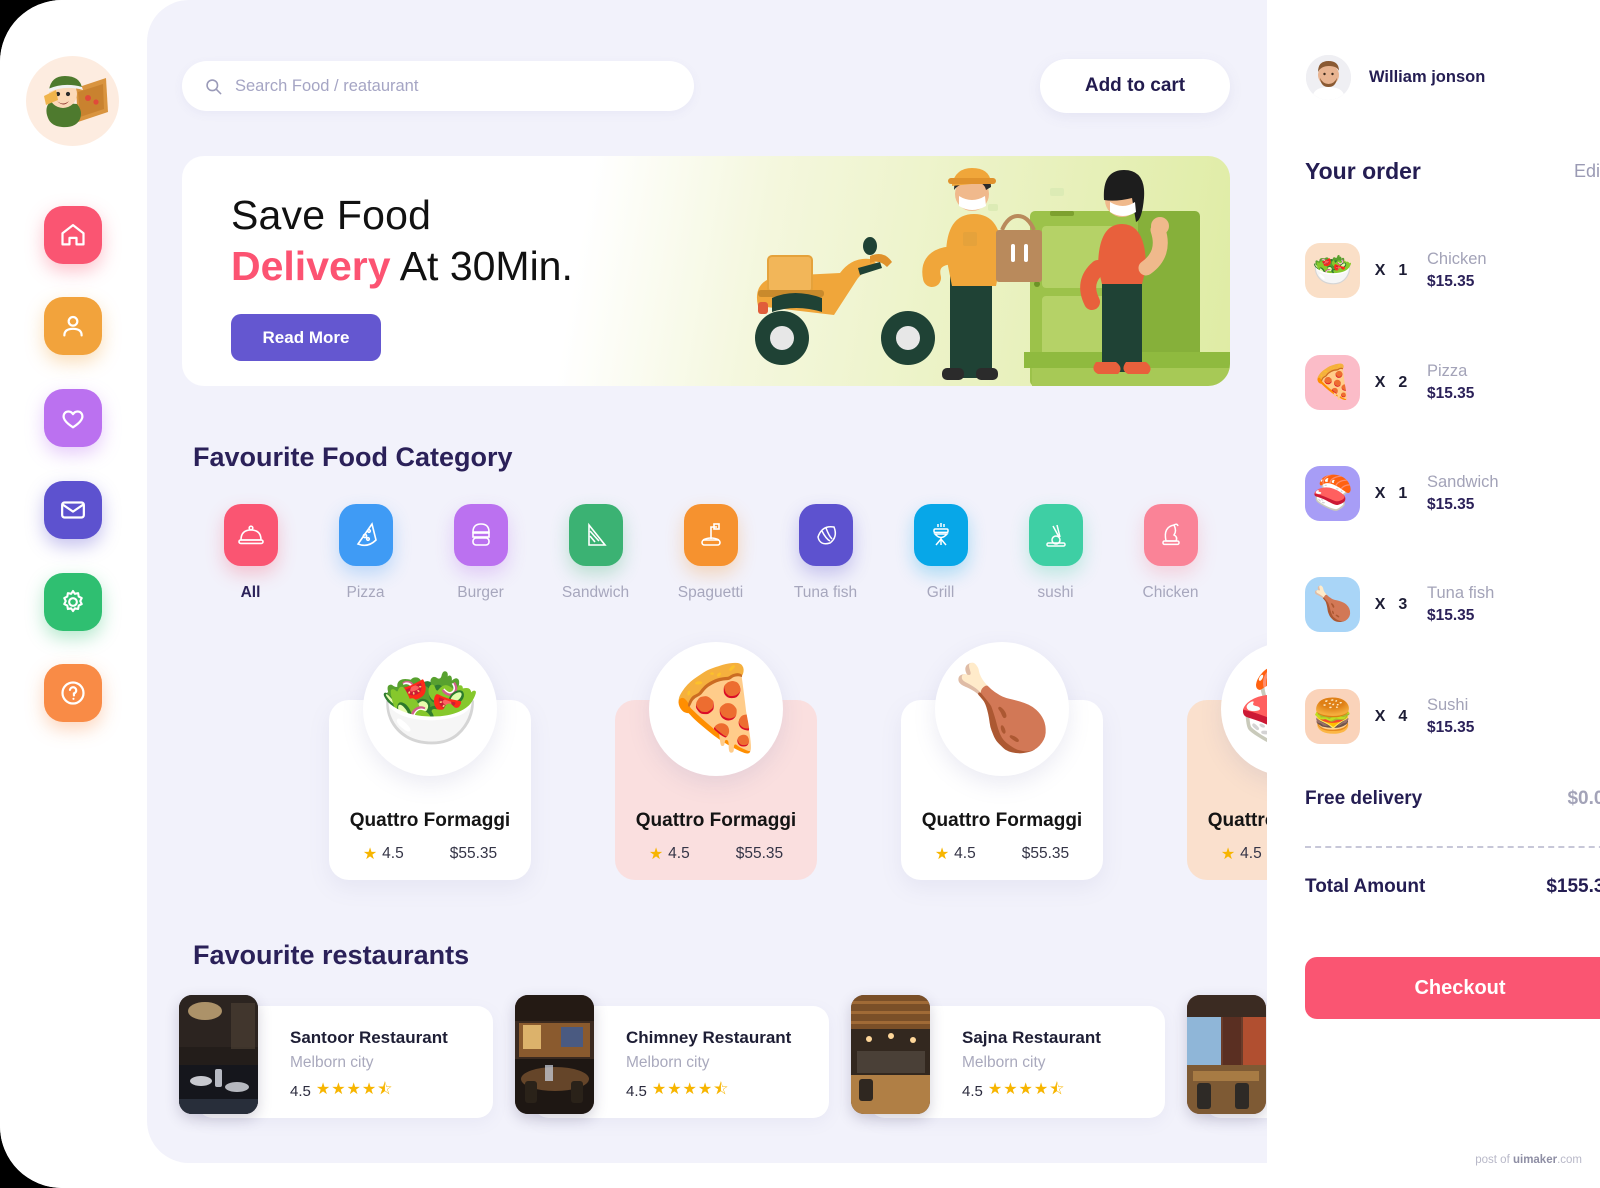  What do you see at coordinates (1391, 717) in the screenshot?
I see `order-item-quantity: X4` at bounding box center [1391, 717].